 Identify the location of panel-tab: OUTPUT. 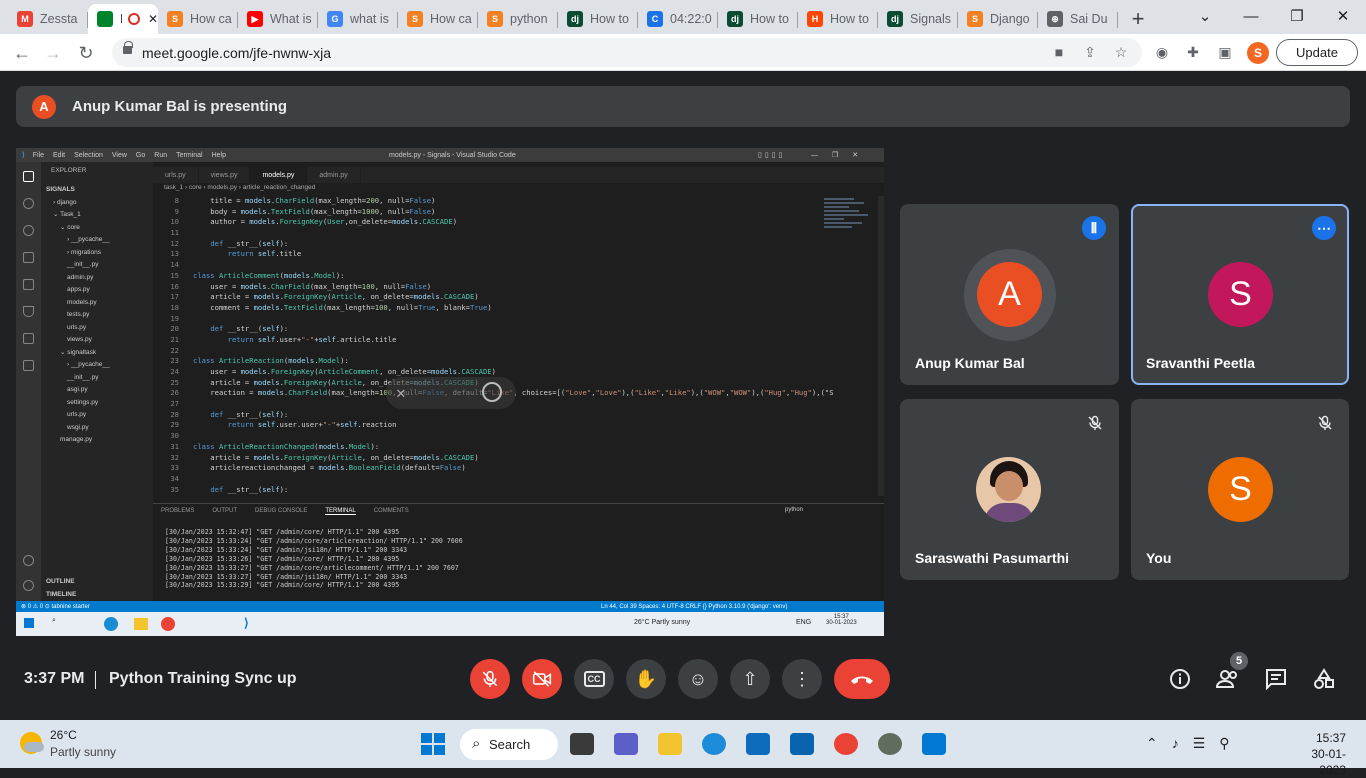
(224, 511).